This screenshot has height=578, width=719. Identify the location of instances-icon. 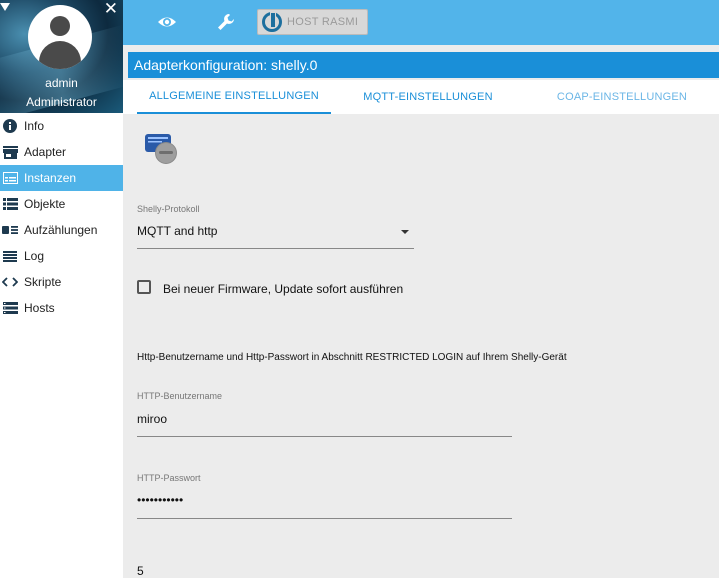
(10, 178).